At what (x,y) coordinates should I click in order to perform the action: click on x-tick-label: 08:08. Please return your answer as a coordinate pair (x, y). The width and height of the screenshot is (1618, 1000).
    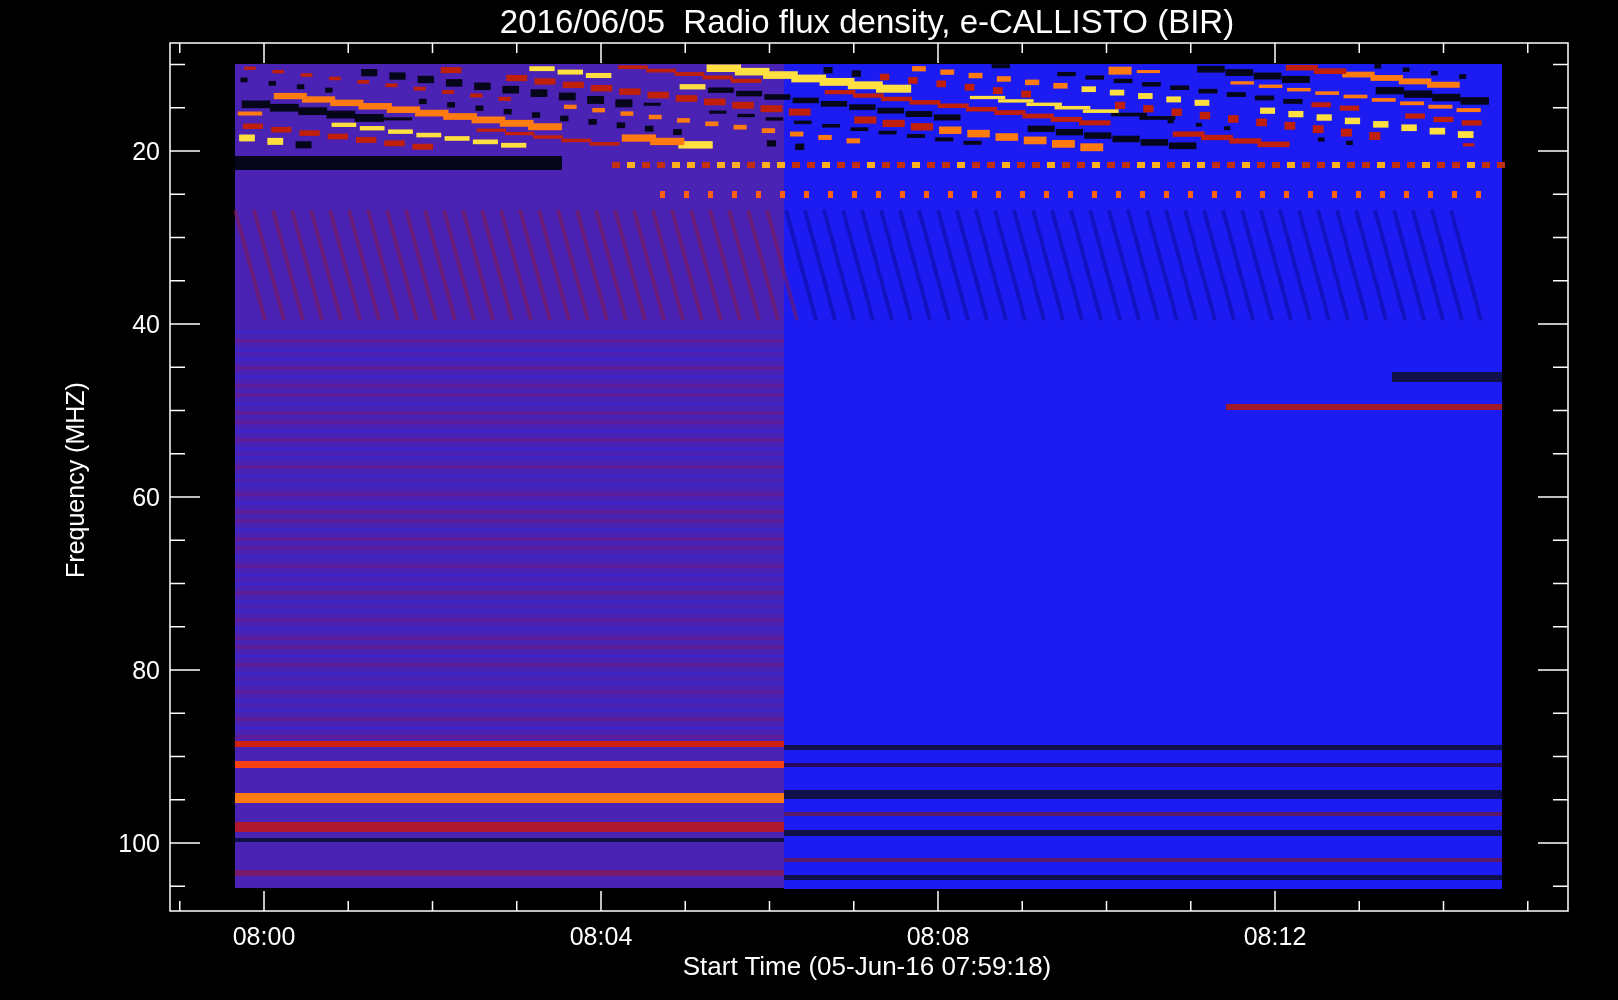
    Looking at the image, I should click on (938, 936).